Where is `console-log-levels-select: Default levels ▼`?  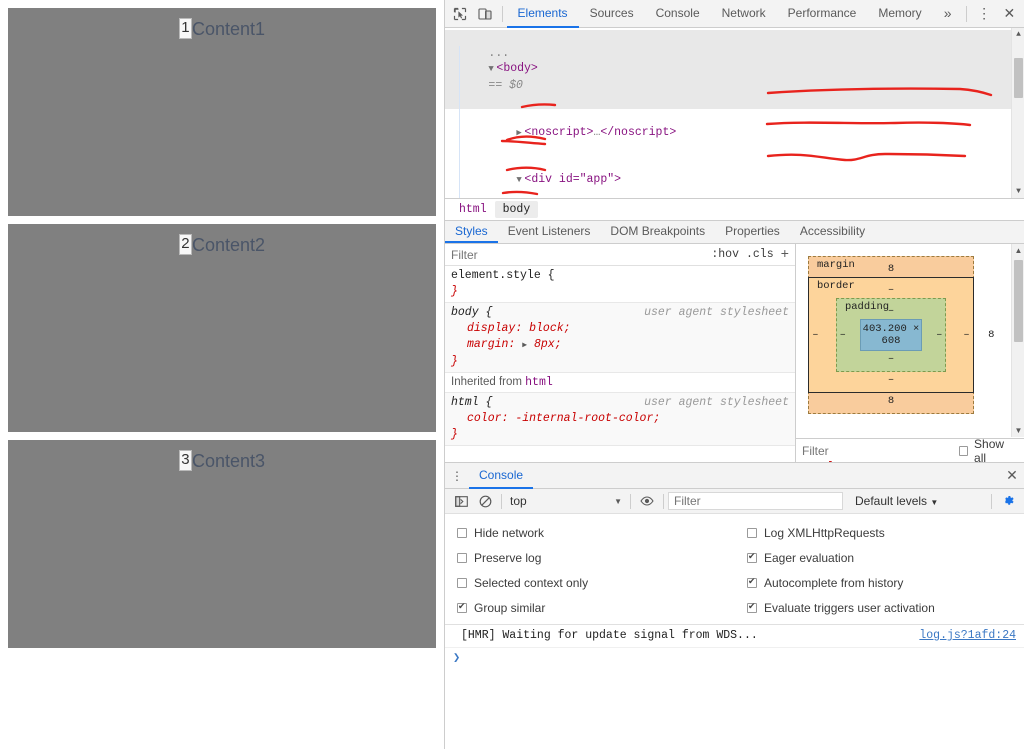 console-log-levels-select: Default levels ▼ is located at coordinates (896, 501).